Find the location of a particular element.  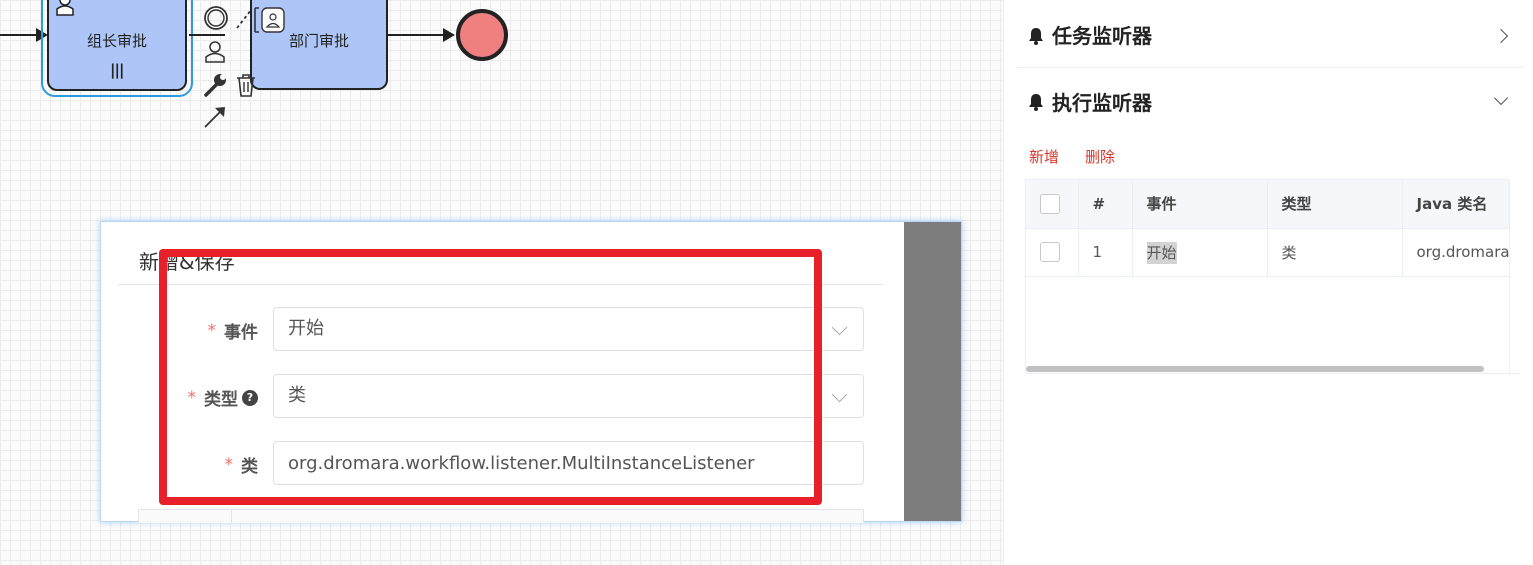

table-bottom-border is located at coordinates (1273, 373).